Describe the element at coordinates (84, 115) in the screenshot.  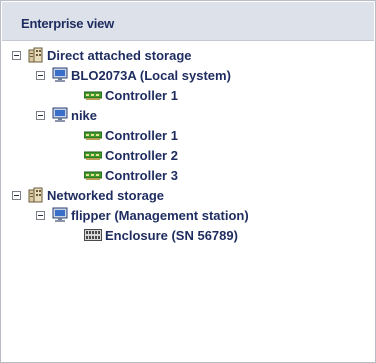
I see `tree-node-label: nike` at that location.